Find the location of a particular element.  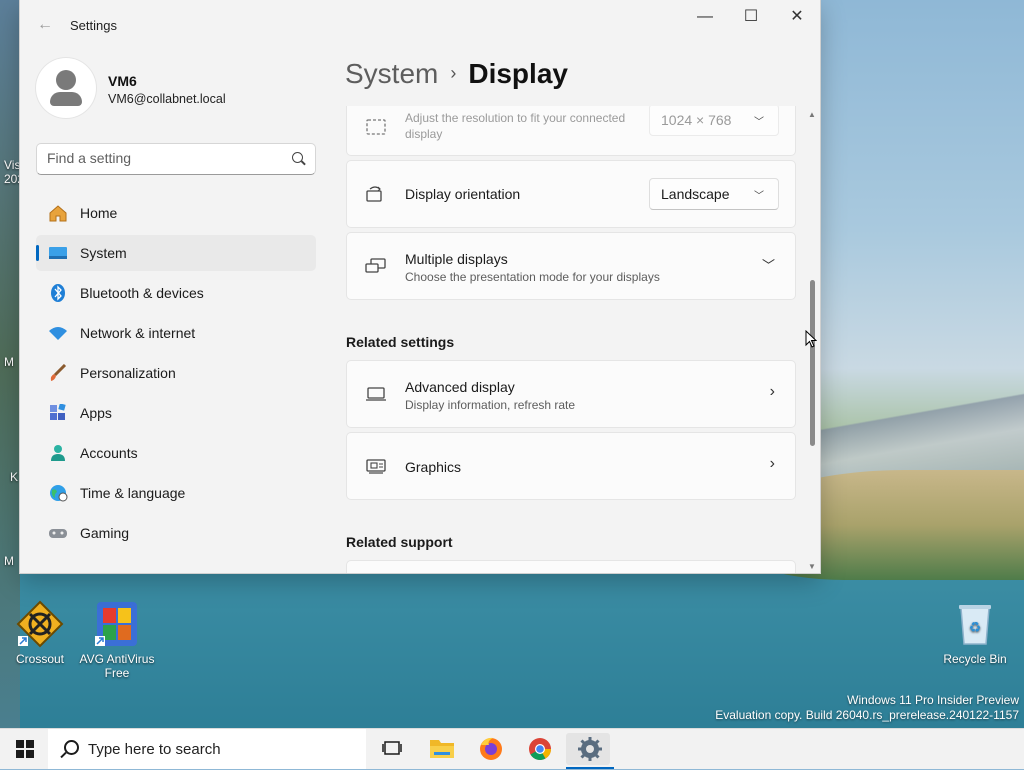

taskbar-search-box: Type here to search is located at coordinates (207, 749).